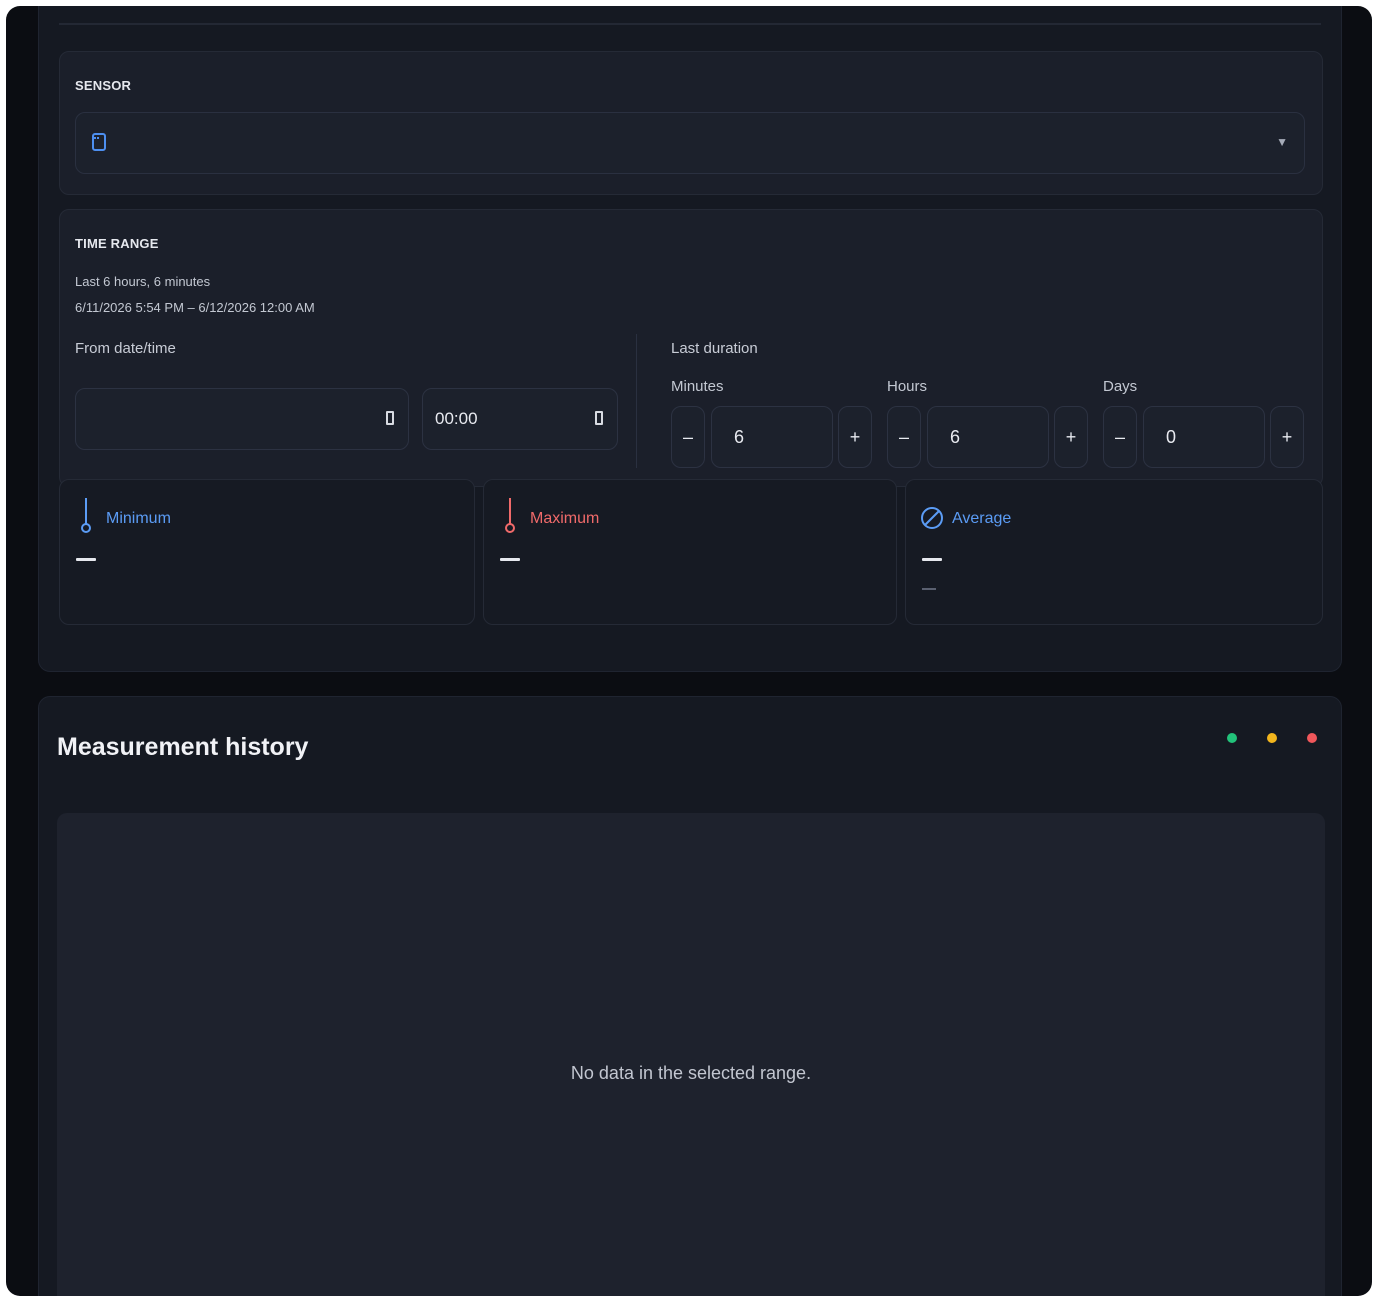 This screenshot has width=1377, height=1296. Describe the element at coordinates (138, 518) in the screenshot. I see `minimum-label: Minimum` at that location.